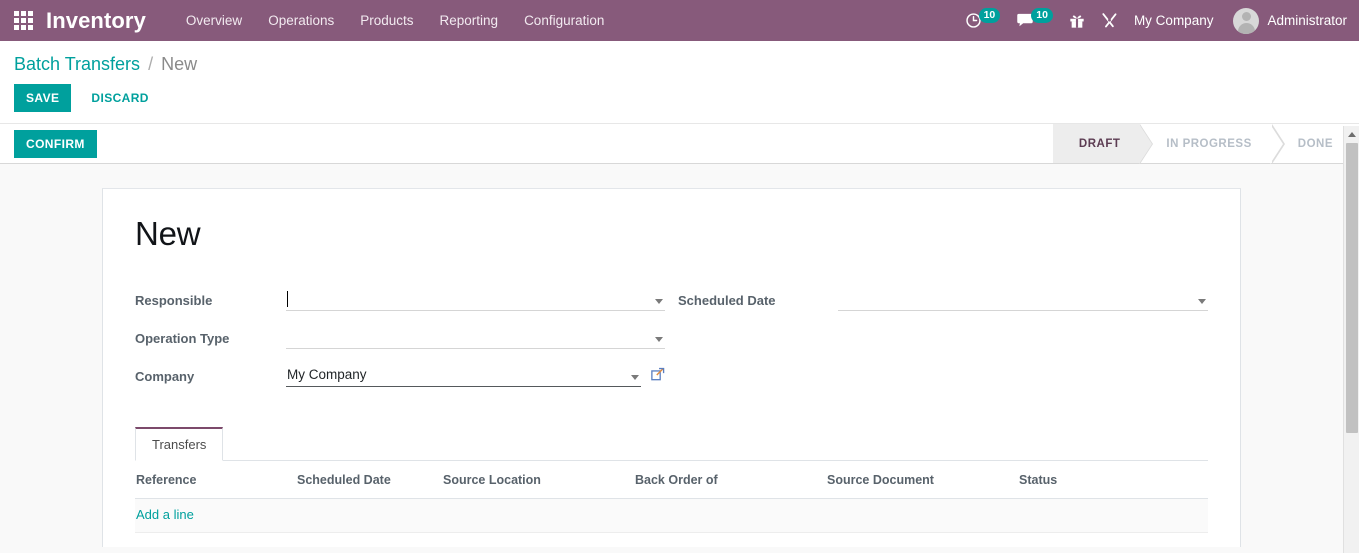  I want to click on user-menu-button: Administrator, so click(1290, 20).